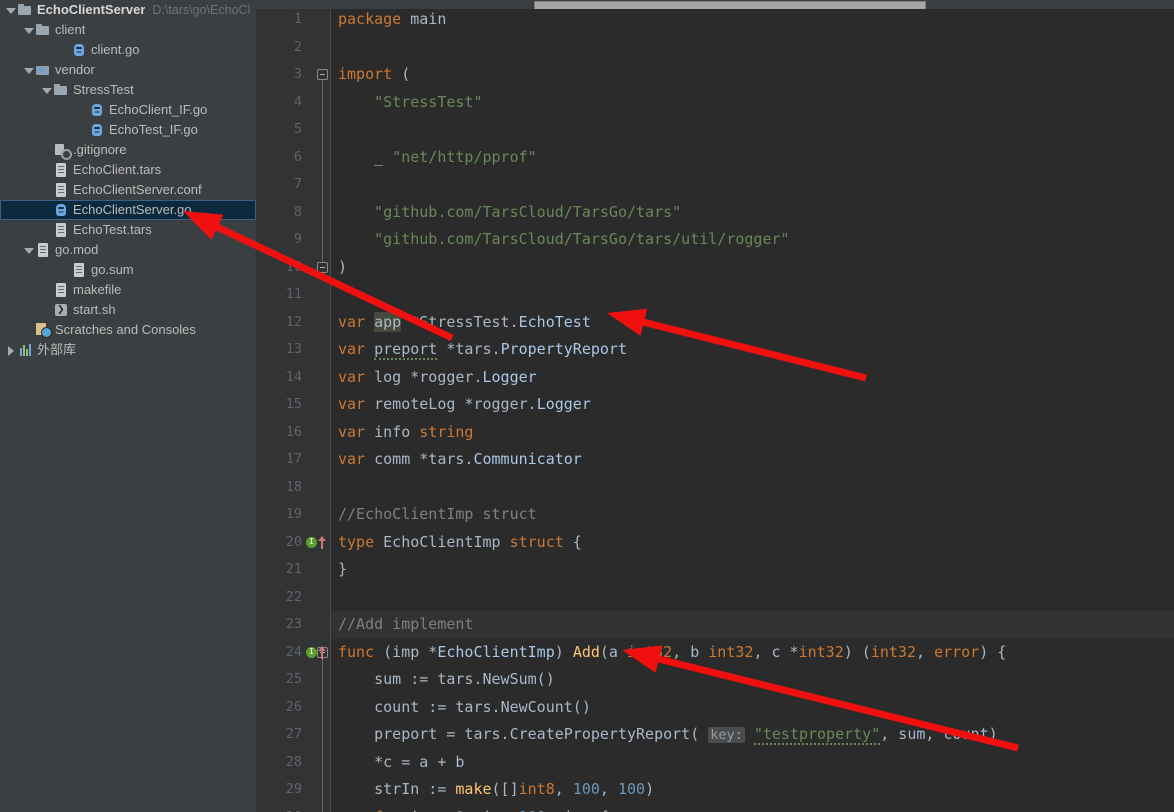 The width and height of the screenshot is (1174, 812). I want to click on code-line-19: //EchoClientImp struct, so click(752, 515).